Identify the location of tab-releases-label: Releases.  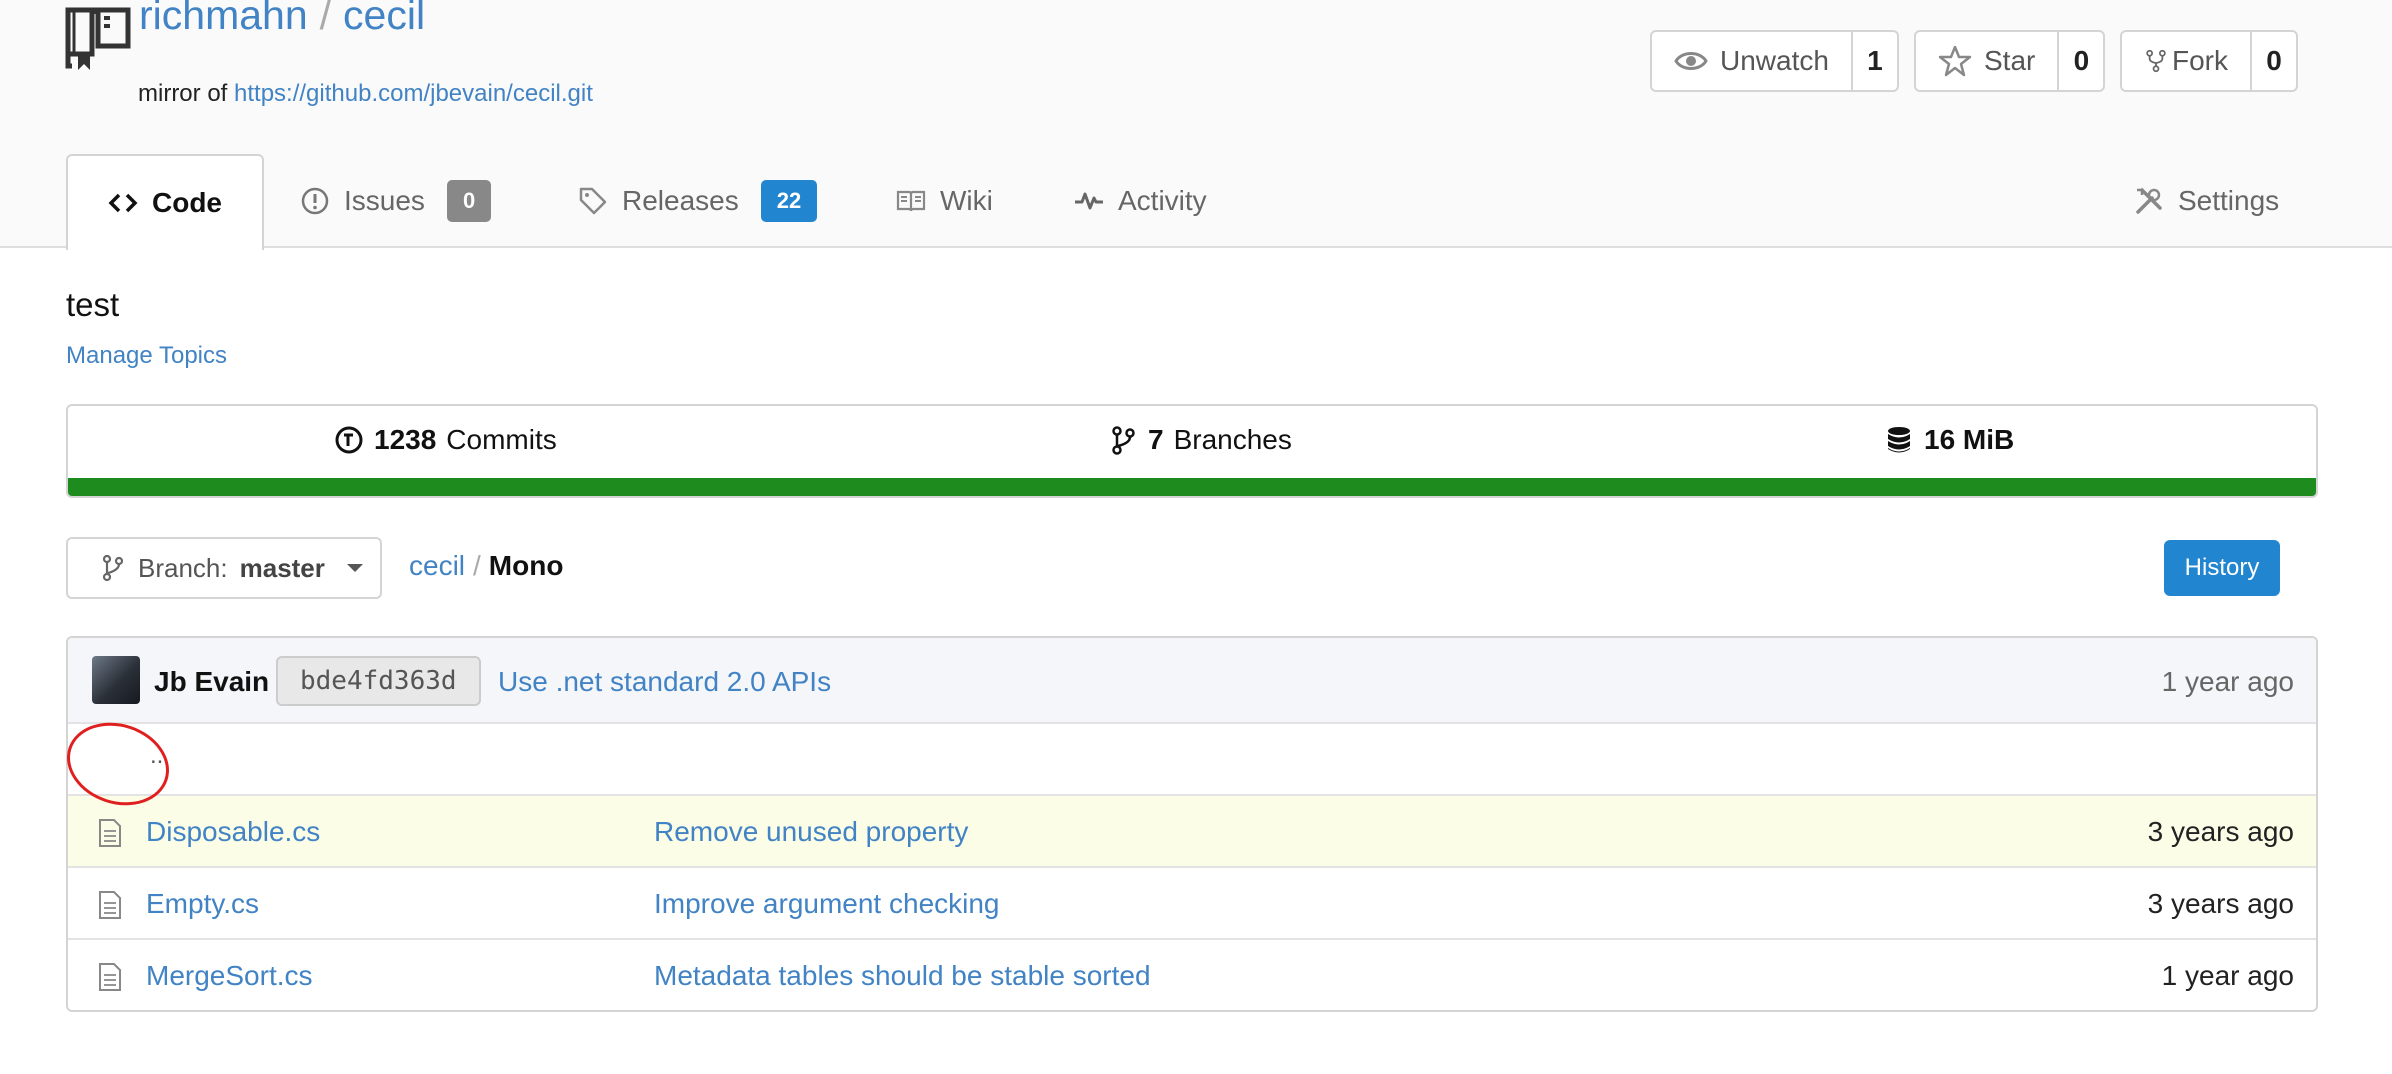
(680, 200).